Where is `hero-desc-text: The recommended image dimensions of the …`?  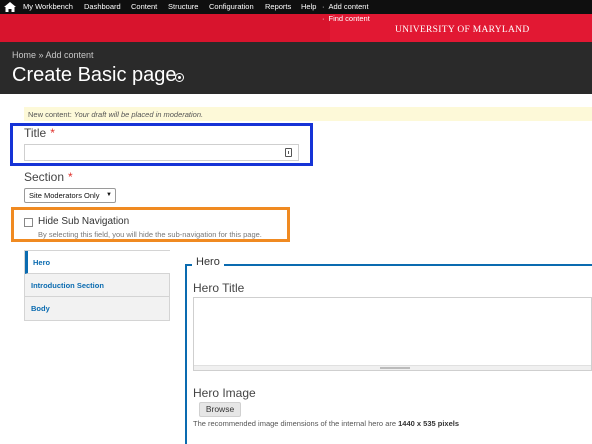 hero-desc-text: The recommended image dimensions of the … is located at coordinates (296, 423).